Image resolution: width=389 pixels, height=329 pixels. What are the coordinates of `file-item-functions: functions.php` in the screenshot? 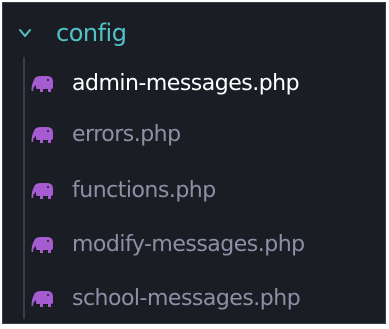 It's located at (194, 192).